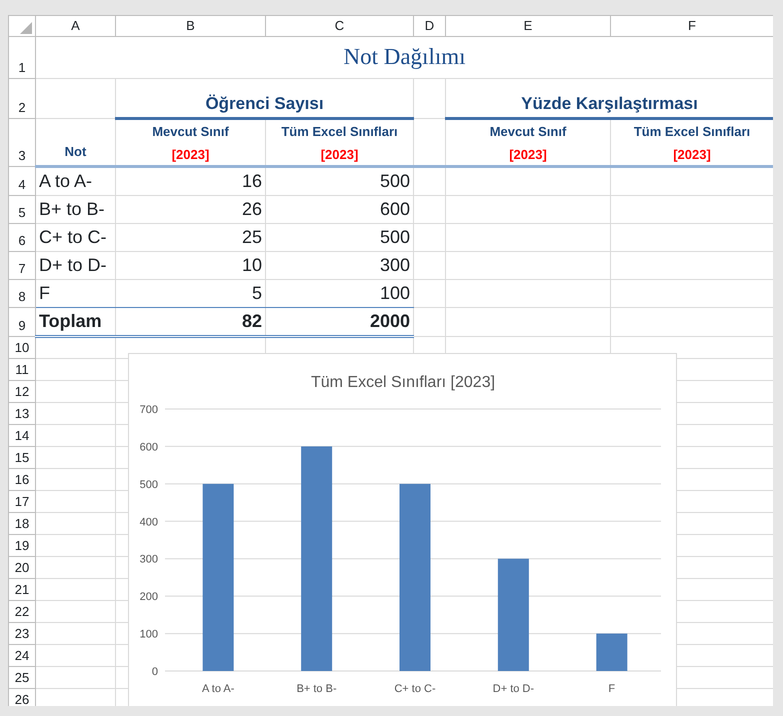 The height and width of the screenshot is (716, 783). I want to click on row-number: 21, so click(22, 589).